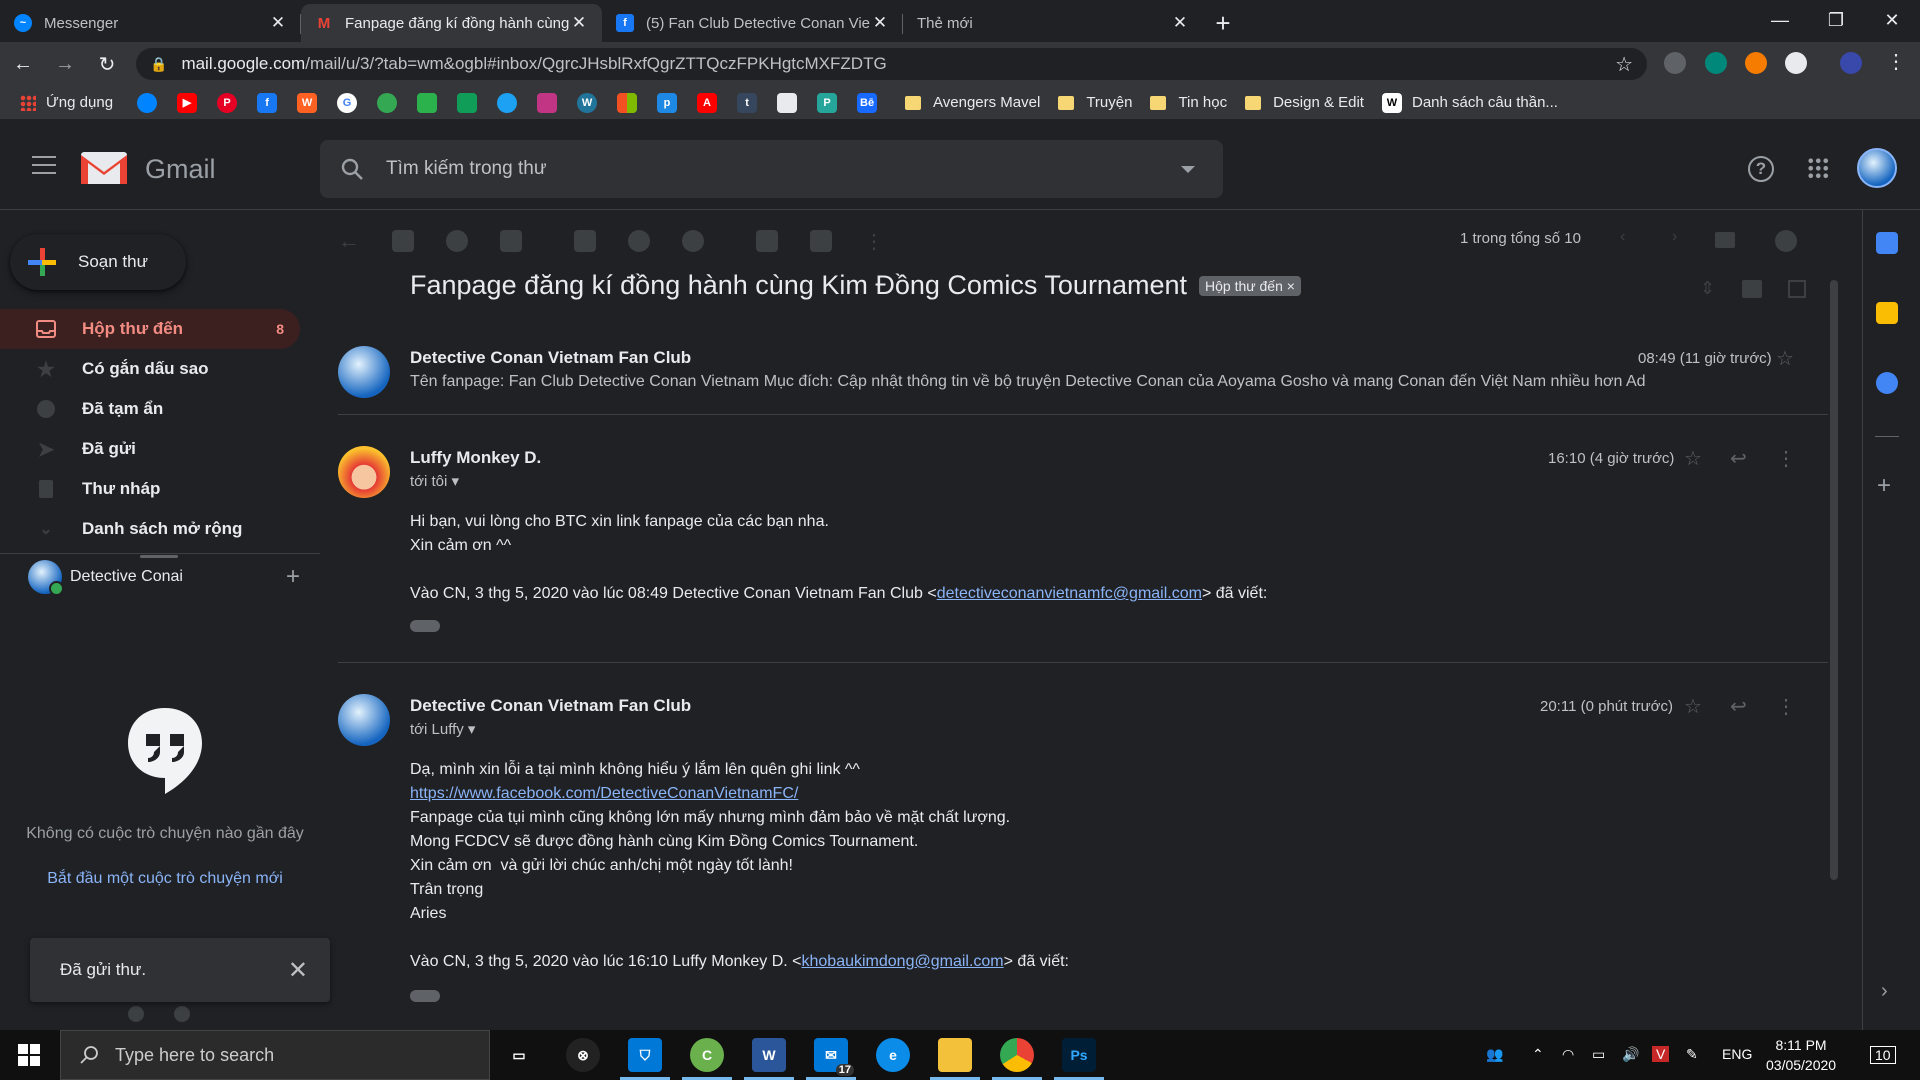 The width and height of the screenshot is (1920, 1080). Describe the element at coordinates (667, 102) in the screenshot. I see `picsart-icon: p` at that location.